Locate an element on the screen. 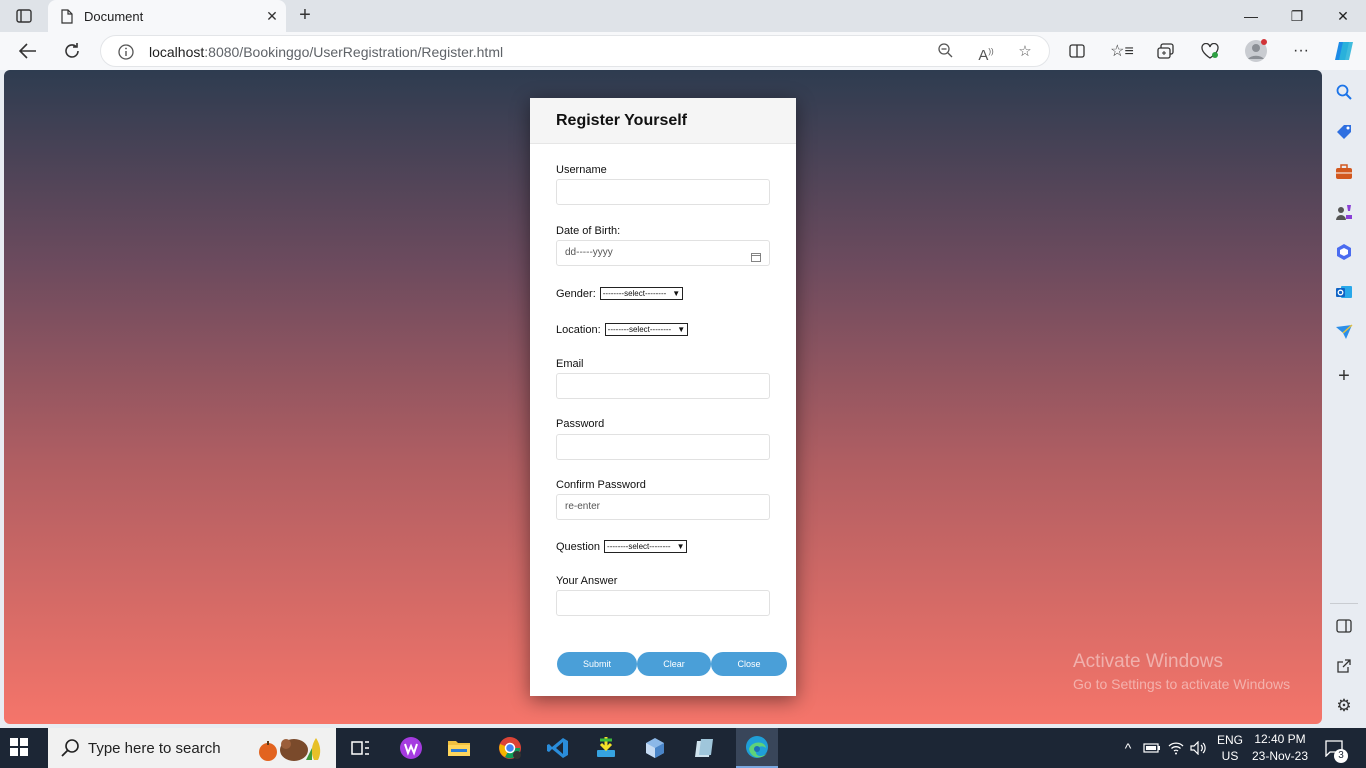 The height and width of the screenshot is (768, 1366). location-row: Location: --------select-------- ▼ is located at coordinates (622, 329).